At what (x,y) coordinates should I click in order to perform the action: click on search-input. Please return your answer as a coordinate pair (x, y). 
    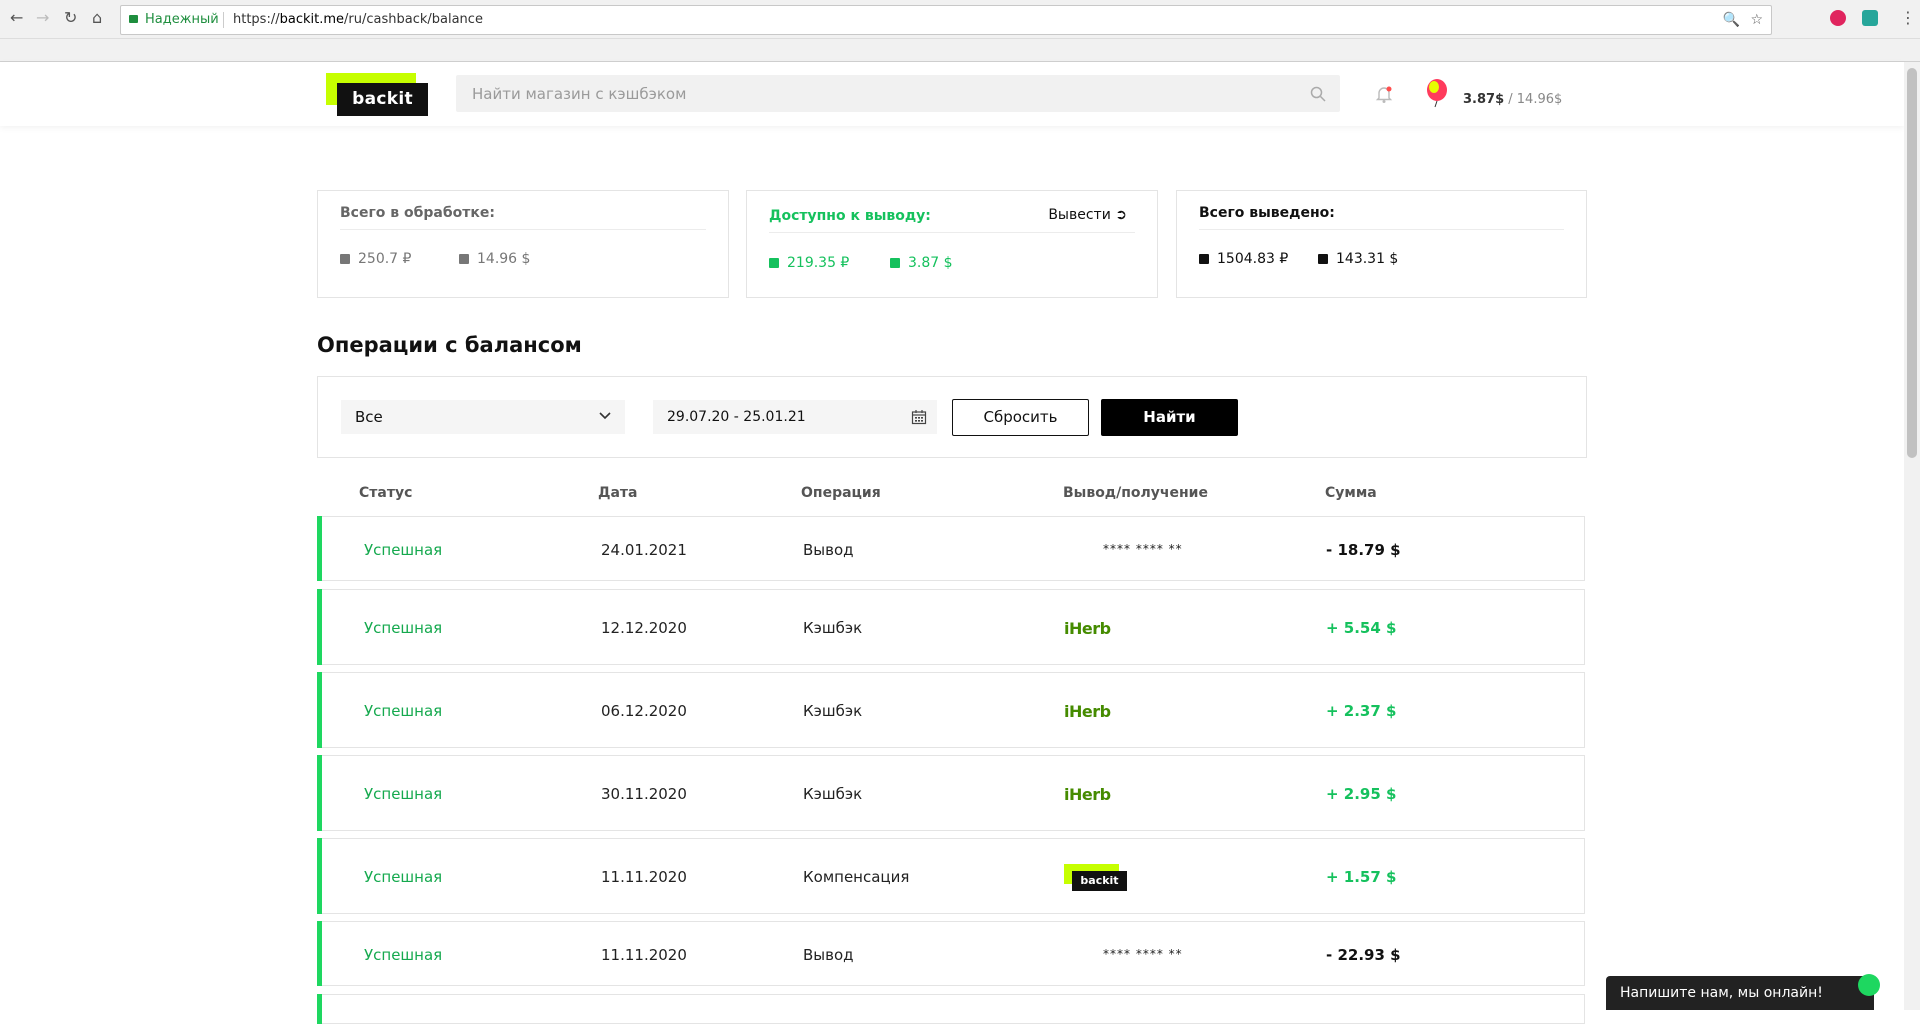
    Looking at the image, I should click on (882, 93).